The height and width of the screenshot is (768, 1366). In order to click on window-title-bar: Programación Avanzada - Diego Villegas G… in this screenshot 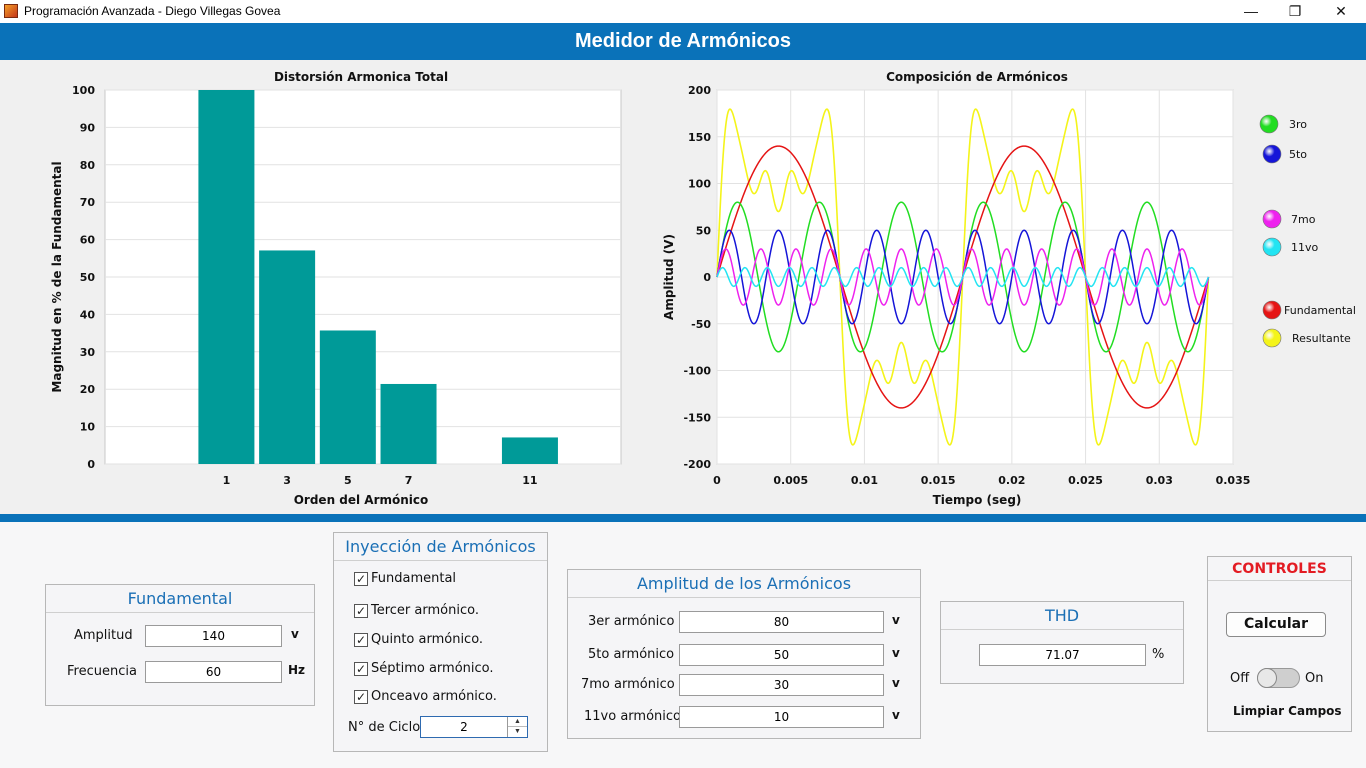, I will do `click(683, 11)`.